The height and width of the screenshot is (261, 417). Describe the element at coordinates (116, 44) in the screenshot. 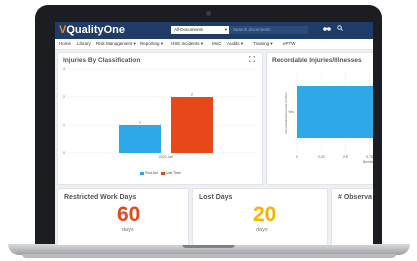

I see `nav-risk-management: Risk Management ▾` at that location.